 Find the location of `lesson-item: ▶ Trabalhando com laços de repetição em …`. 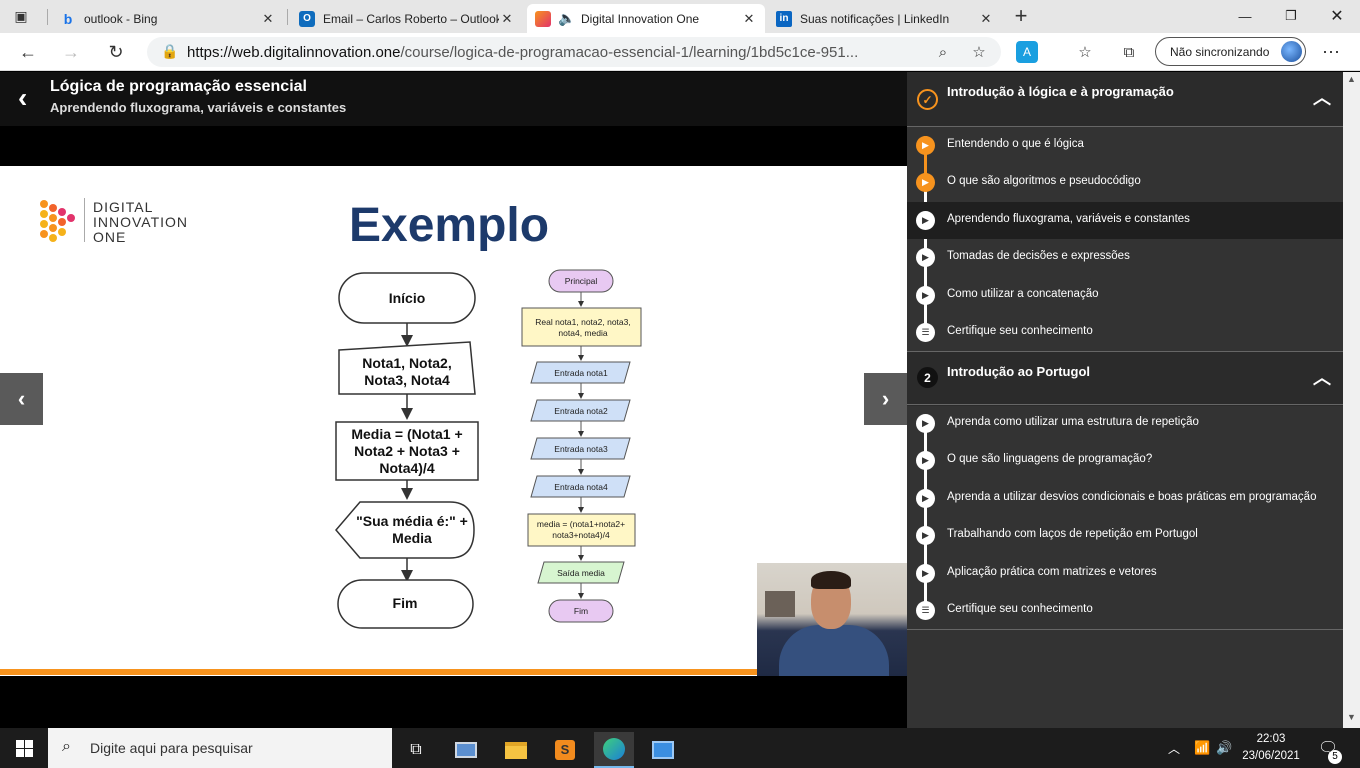

lesson-item: ▶ Trabalhando com laços de repetição em … is located at coordinates (1125, 535).